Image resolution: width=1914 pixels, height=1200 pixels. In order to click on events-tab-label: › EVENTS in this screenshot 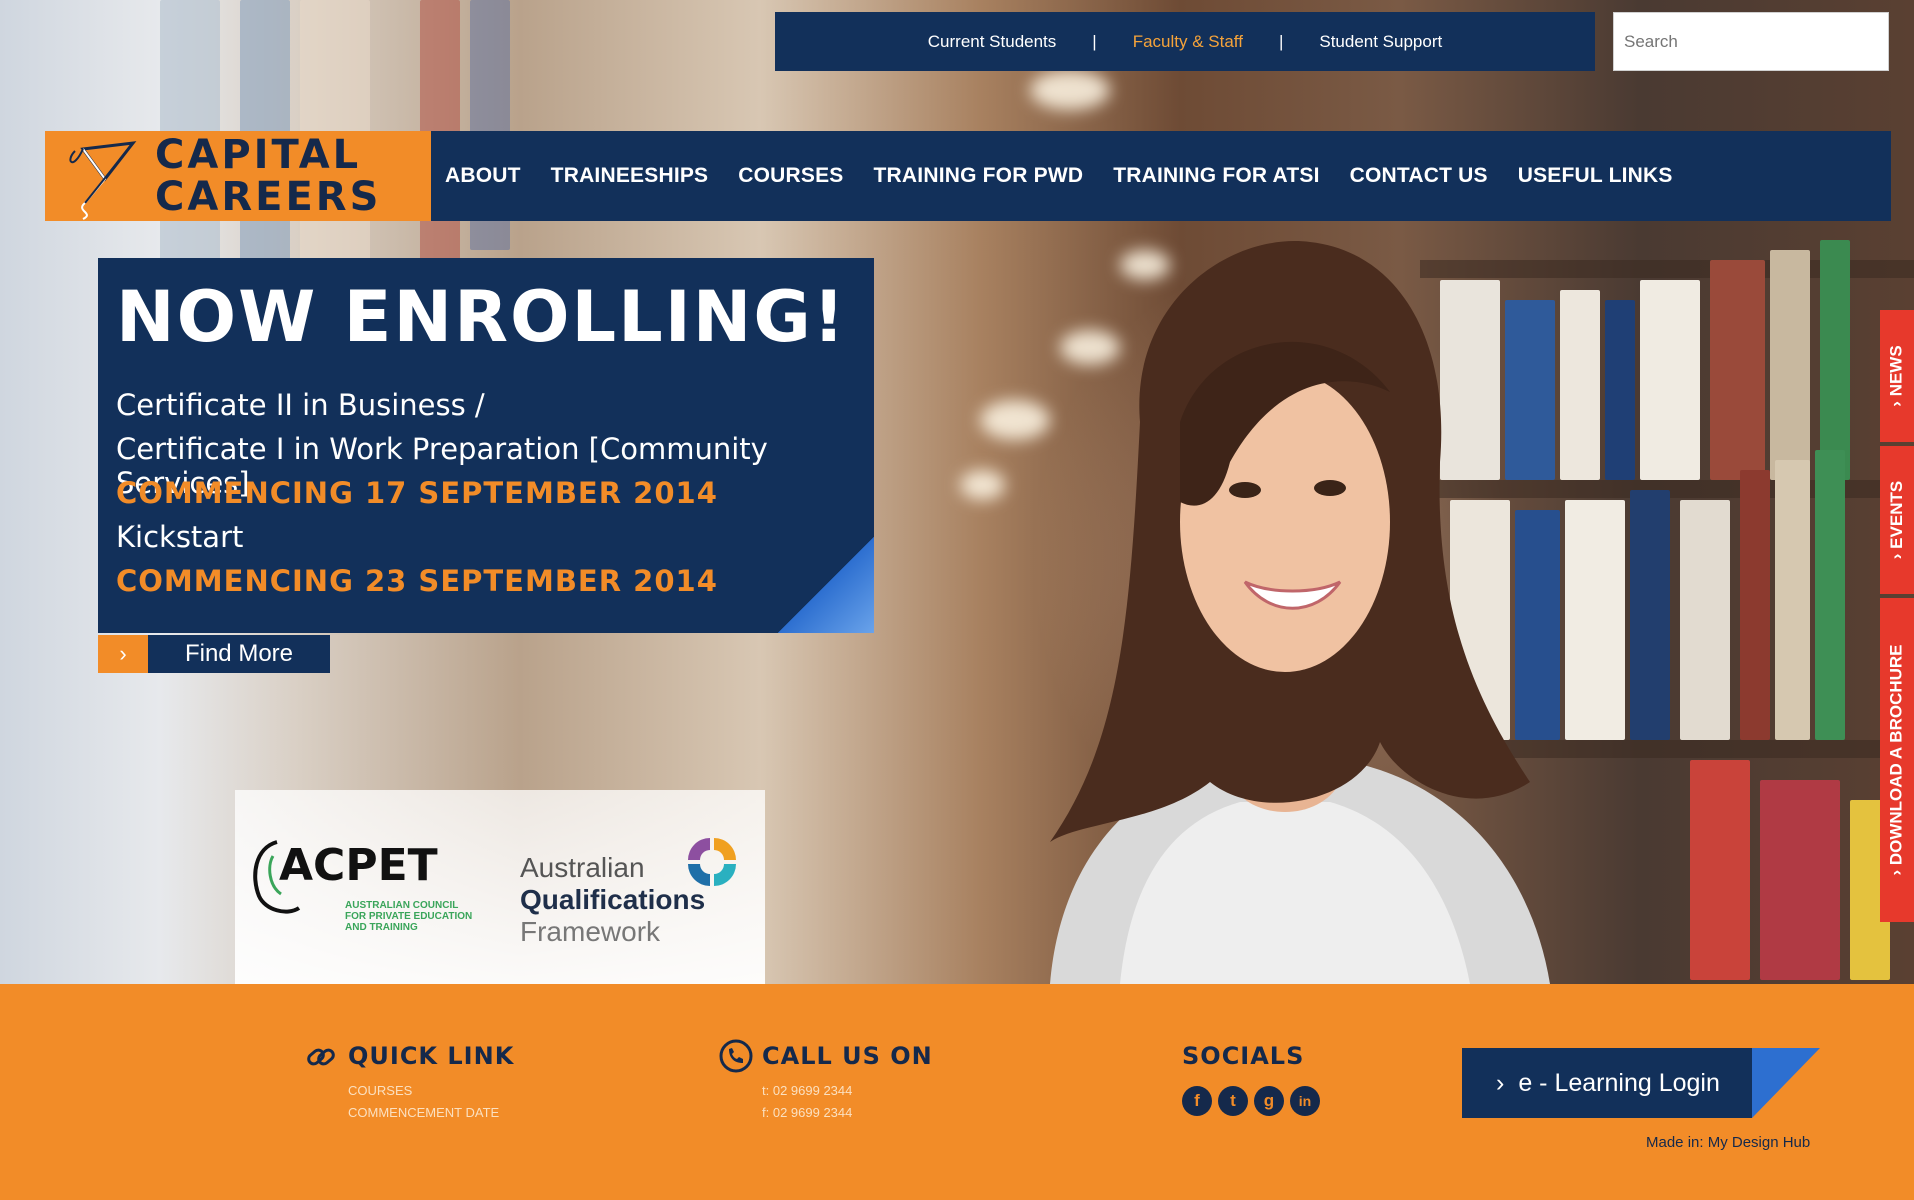, I will do `click(1896, 520)`.